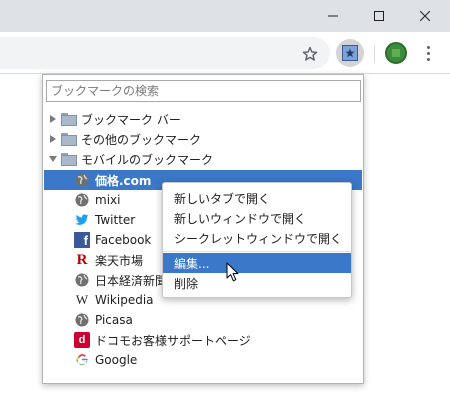 Image resolution: width=450 pixels, height=420 pixels. What do you see at coordinates (257, 251) in the screenshot?
I see `menu-separator` at bounding box center [257, 251].